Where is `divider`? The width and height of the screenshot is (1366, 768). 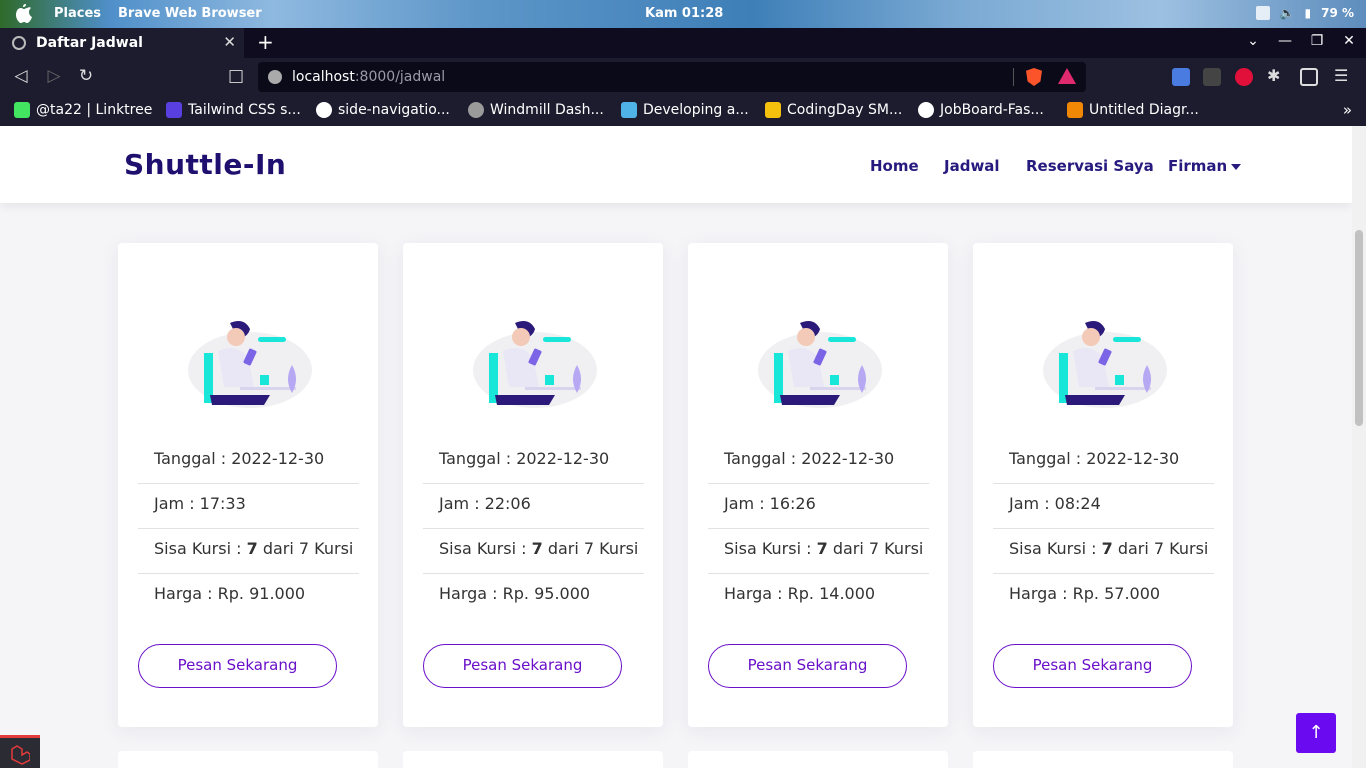
divider is located at coordinates (1013, 77).